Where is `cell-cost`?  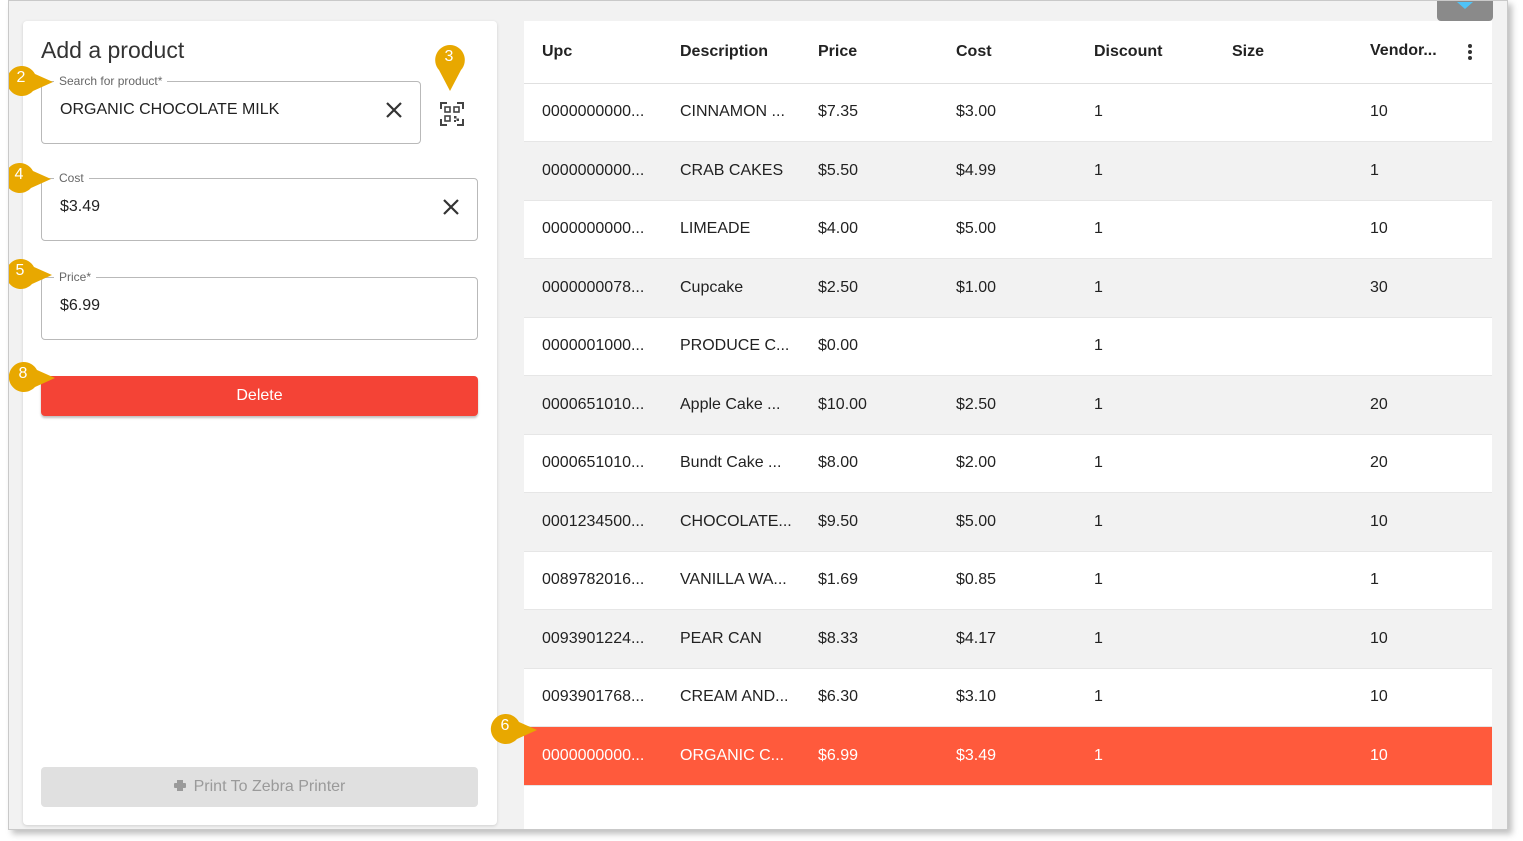
cell-cost is located at coordinates (1007, 346).